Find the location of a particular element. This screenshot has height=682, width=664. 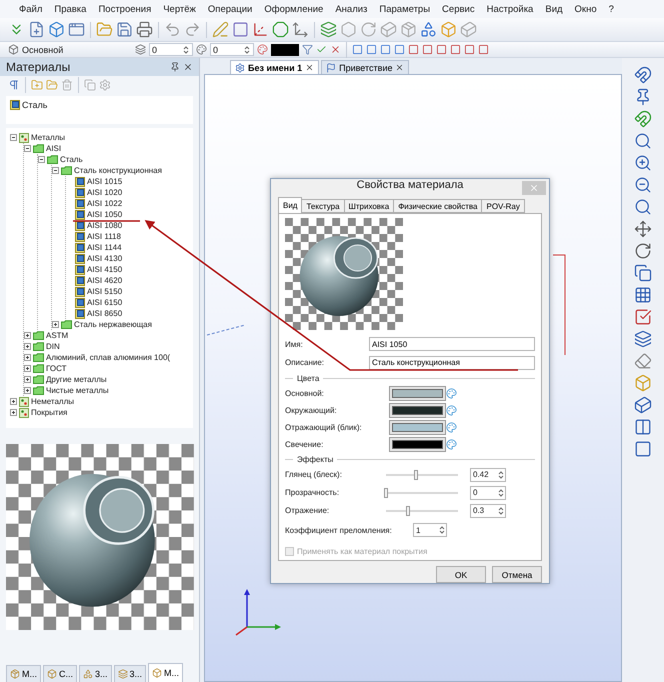

document-tab: Приветствие is located at coordinates (365, 67).